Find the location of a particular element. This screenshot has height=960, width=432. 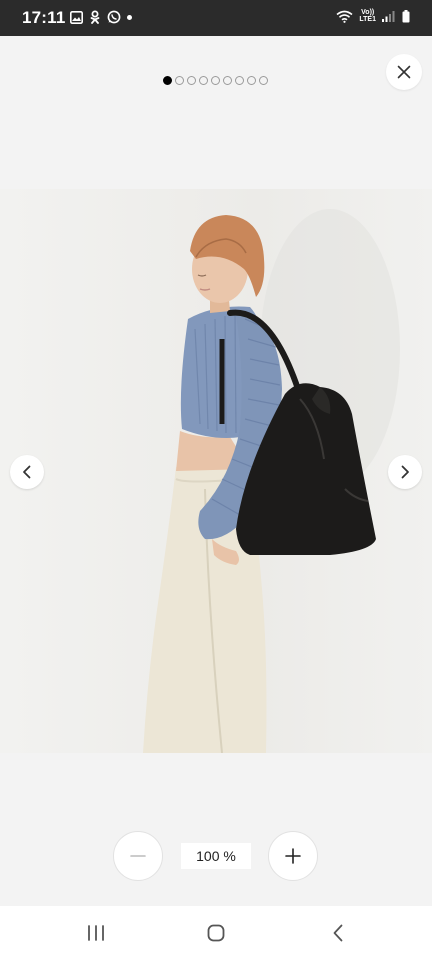

recents-icon is located at coordinates (96, 933).